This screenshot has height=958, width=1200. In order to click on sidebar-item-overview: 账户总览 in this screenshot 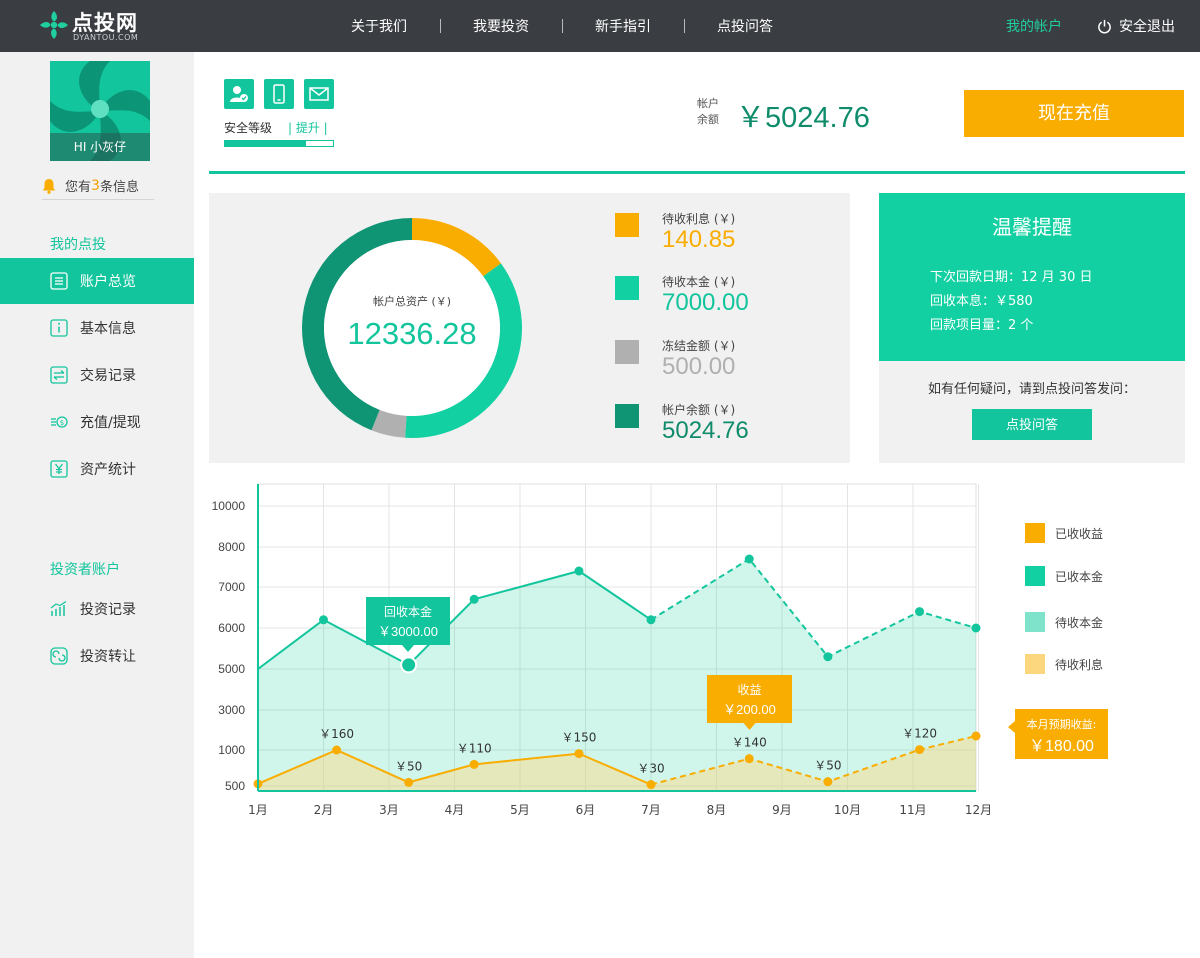, I will do `click(97, 281)`.